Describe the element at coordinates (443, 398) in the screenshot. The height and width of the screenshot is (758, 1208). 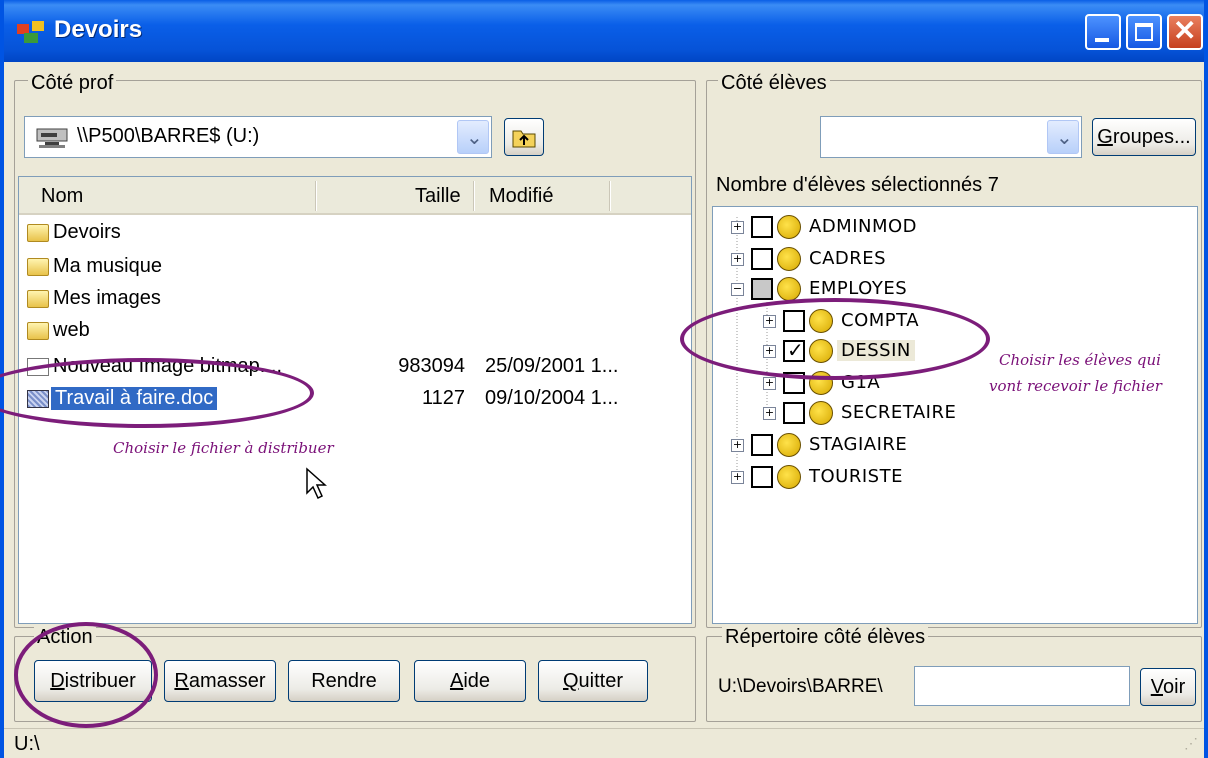
I see `file-size: 1127` at that location.